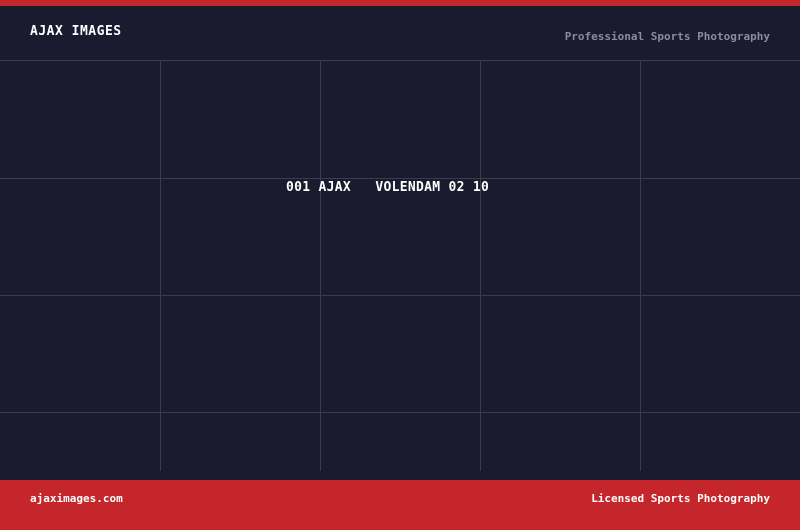 Image resolution: width=800 pixels, height=530 pixels. What do you see at coordinates (76, 498) in the screenshot?
I see `footer-website-url: ajaximages.com` at bounding box center [76, 498].